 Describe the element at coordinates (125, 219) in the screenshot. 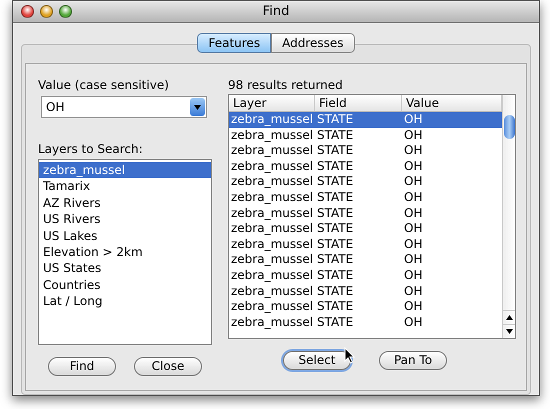

I see `list-item: US Rivers` at that location.